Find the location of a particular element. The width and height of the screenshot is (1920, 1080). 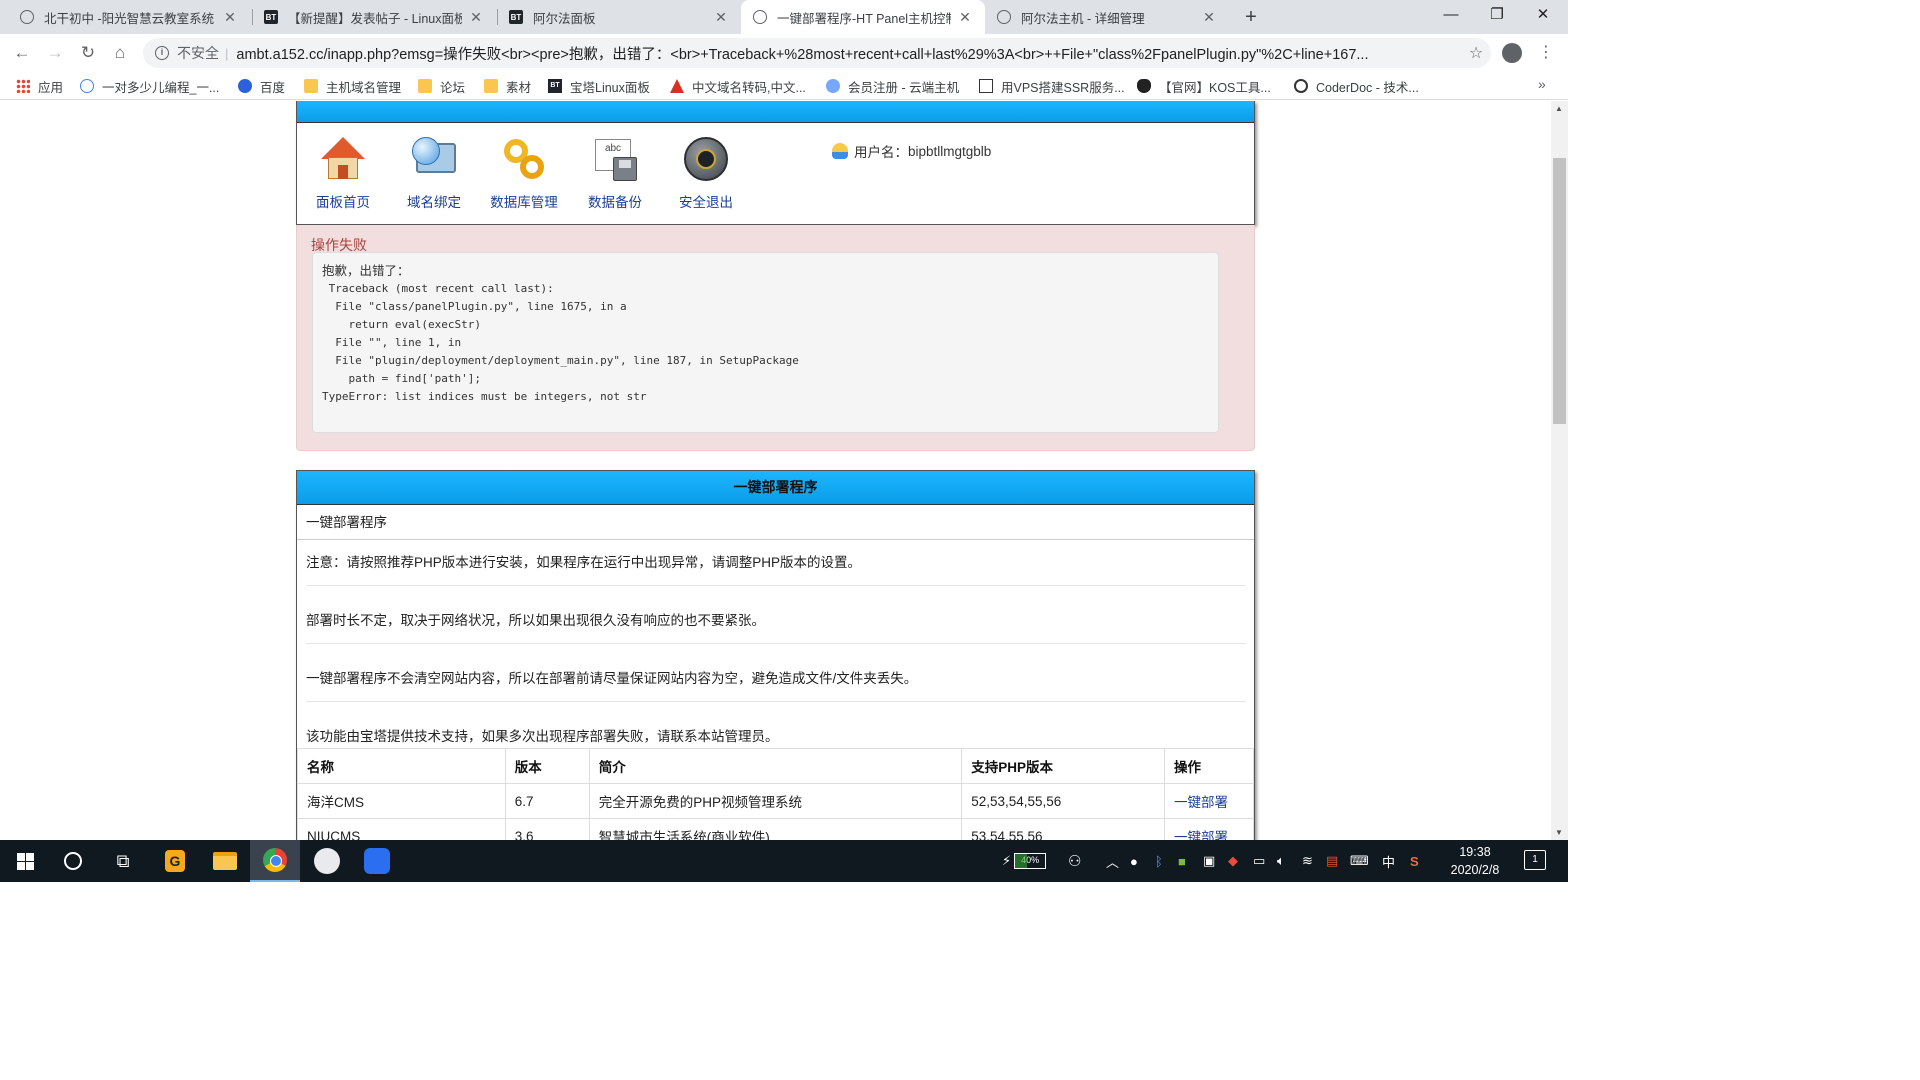

ring-logo-icon is located at coordinates (1301, 86).